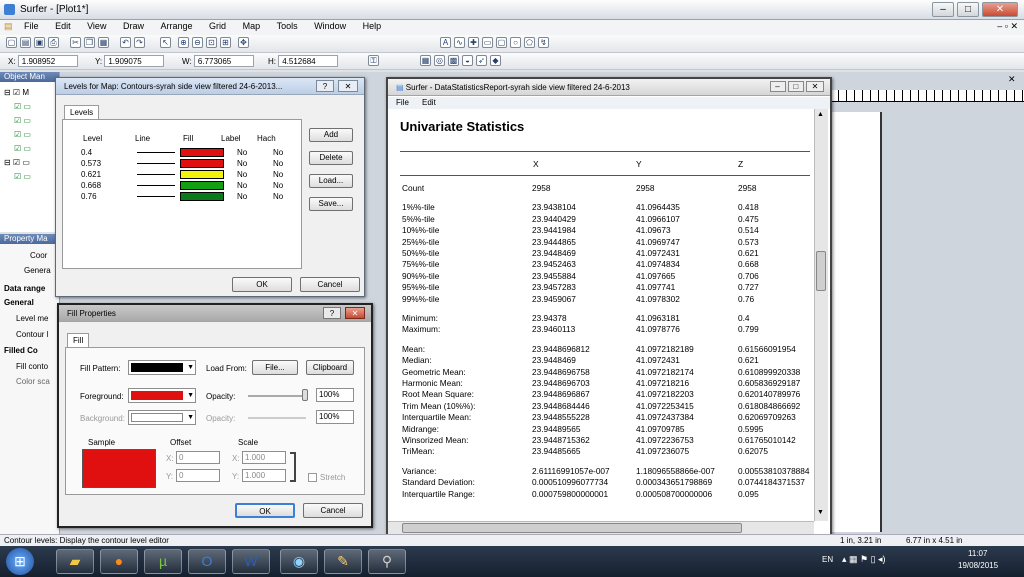 This screenshot has height=577, width=1024. I want to click on foreground-select: ▼, so click(162, 395).